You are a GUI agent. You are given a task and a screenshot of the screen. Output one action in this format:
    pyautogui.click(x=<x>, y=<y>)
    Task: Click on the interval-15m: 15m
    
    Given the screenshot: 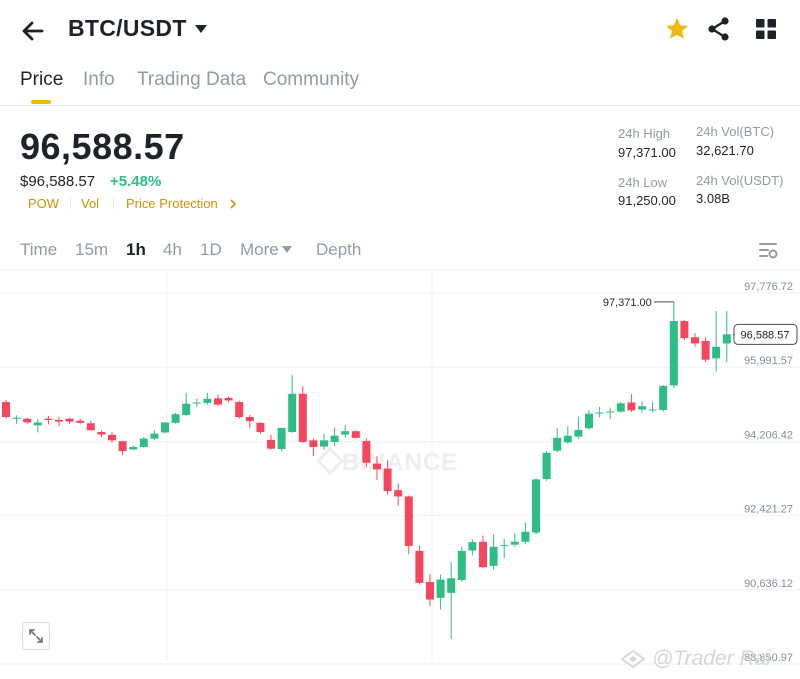 What is the action you would take?
    pyautogui.click(x=91, y=250)
    